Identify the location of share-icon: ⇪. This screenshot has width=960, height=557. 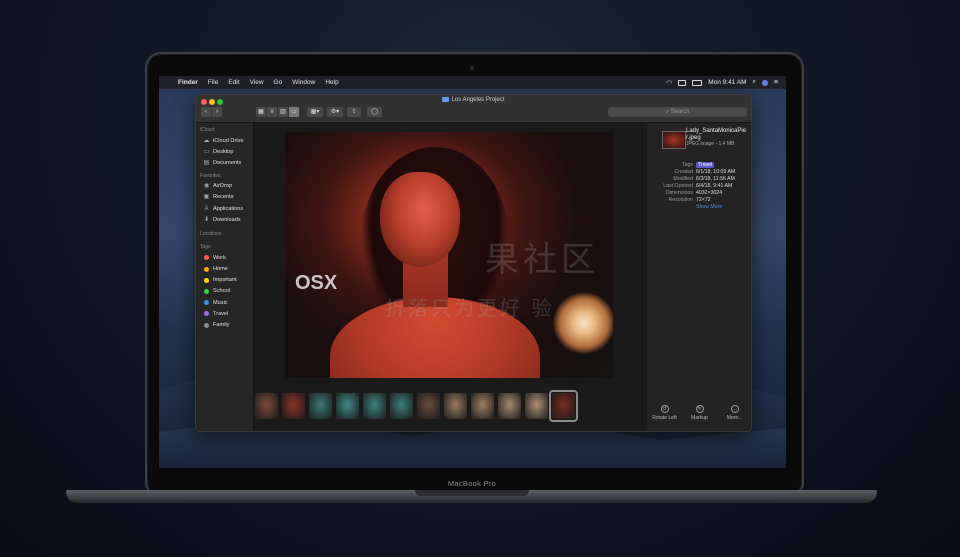
(354, 112).